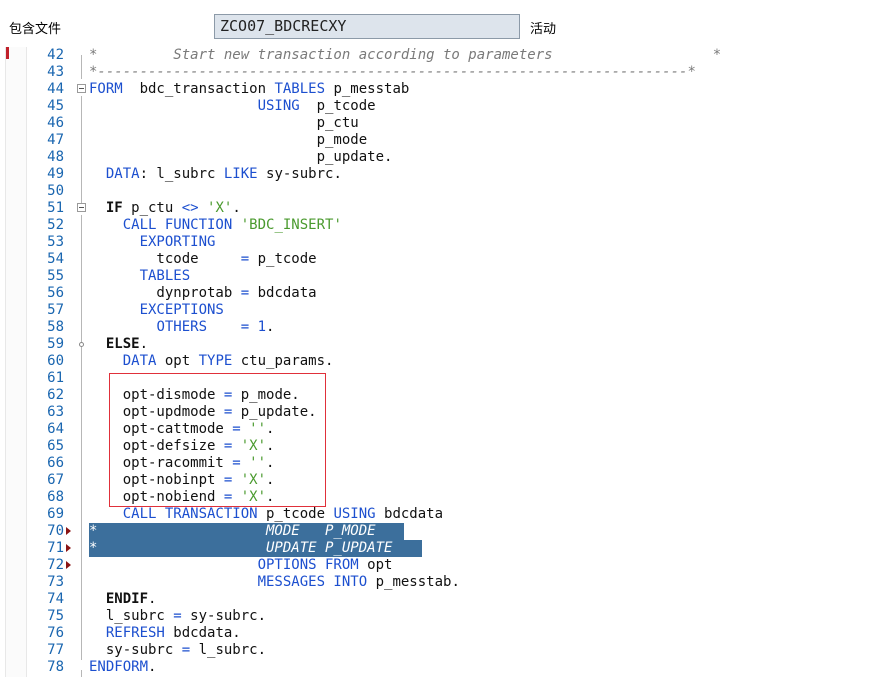 This screenshot has height=677, width=872. Describe the element at coordinates (436, 225) in the screenshot. I see `code-line: 52 CALL FUNCTION 'BDC_INSERT'` at that location.